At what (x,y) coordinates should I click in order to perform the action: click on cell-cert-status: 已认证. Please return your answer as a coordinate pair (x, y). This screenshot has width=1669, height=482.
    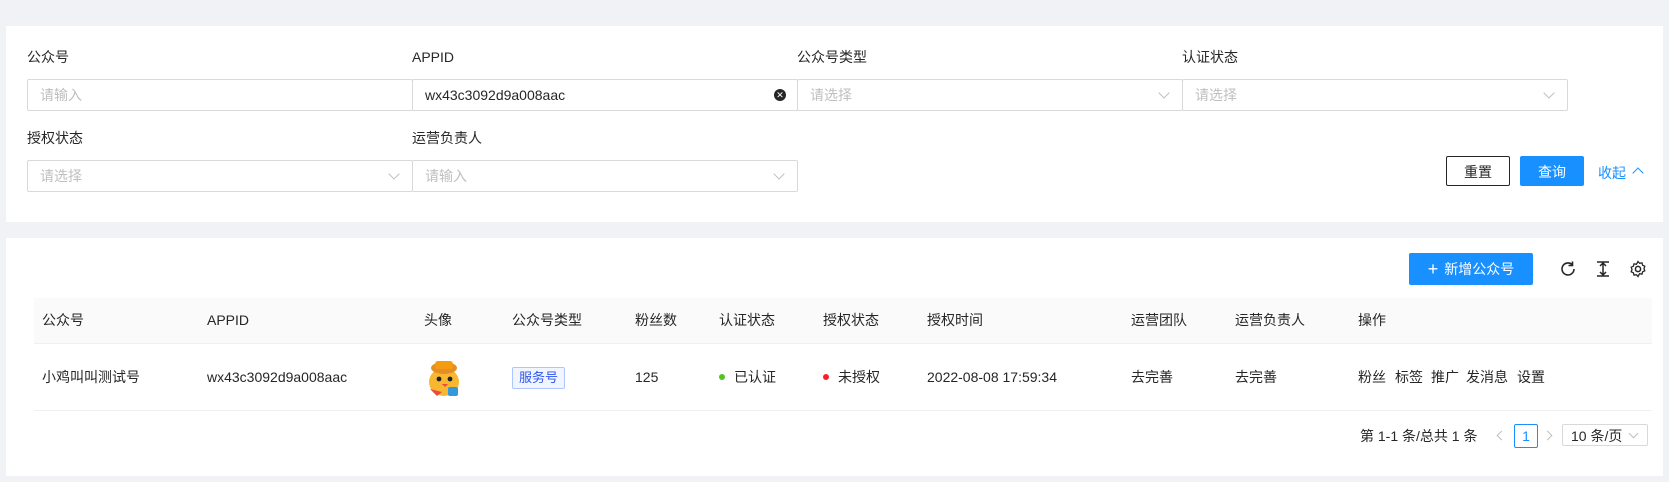
    Looking at the image, I should click on (747, 377).